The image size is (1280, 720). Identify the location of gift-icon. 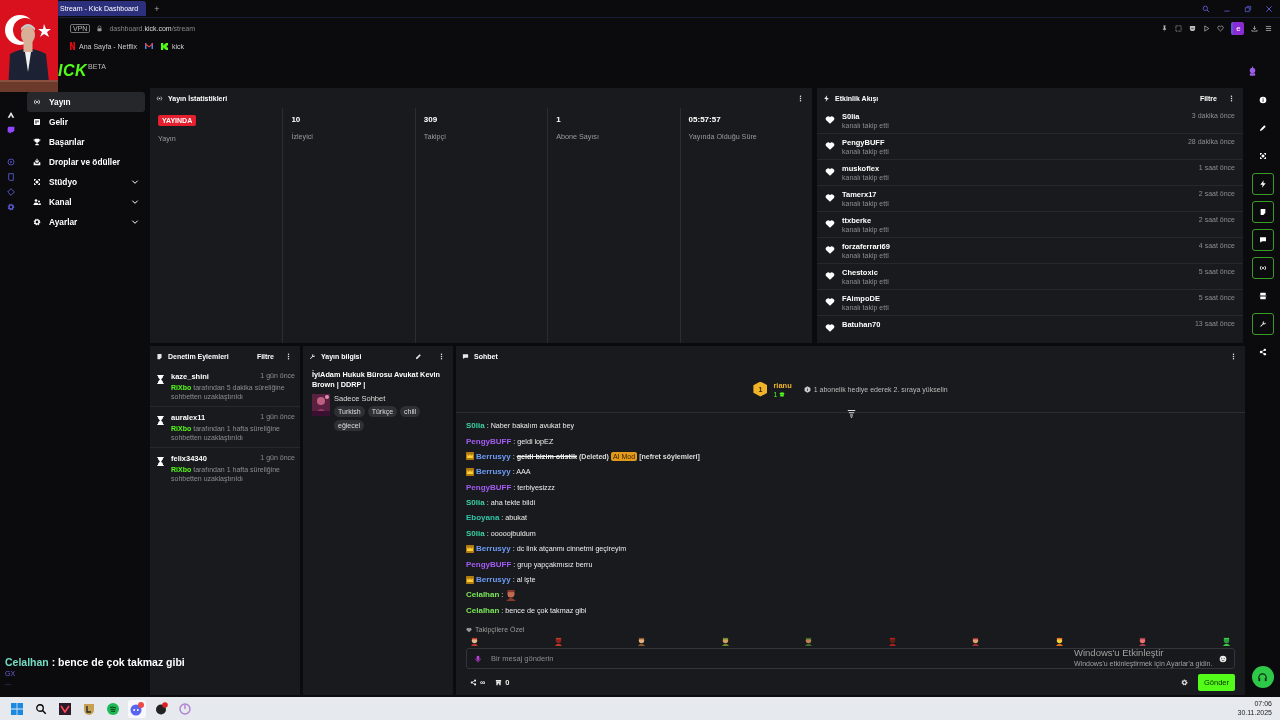
(782, 394).